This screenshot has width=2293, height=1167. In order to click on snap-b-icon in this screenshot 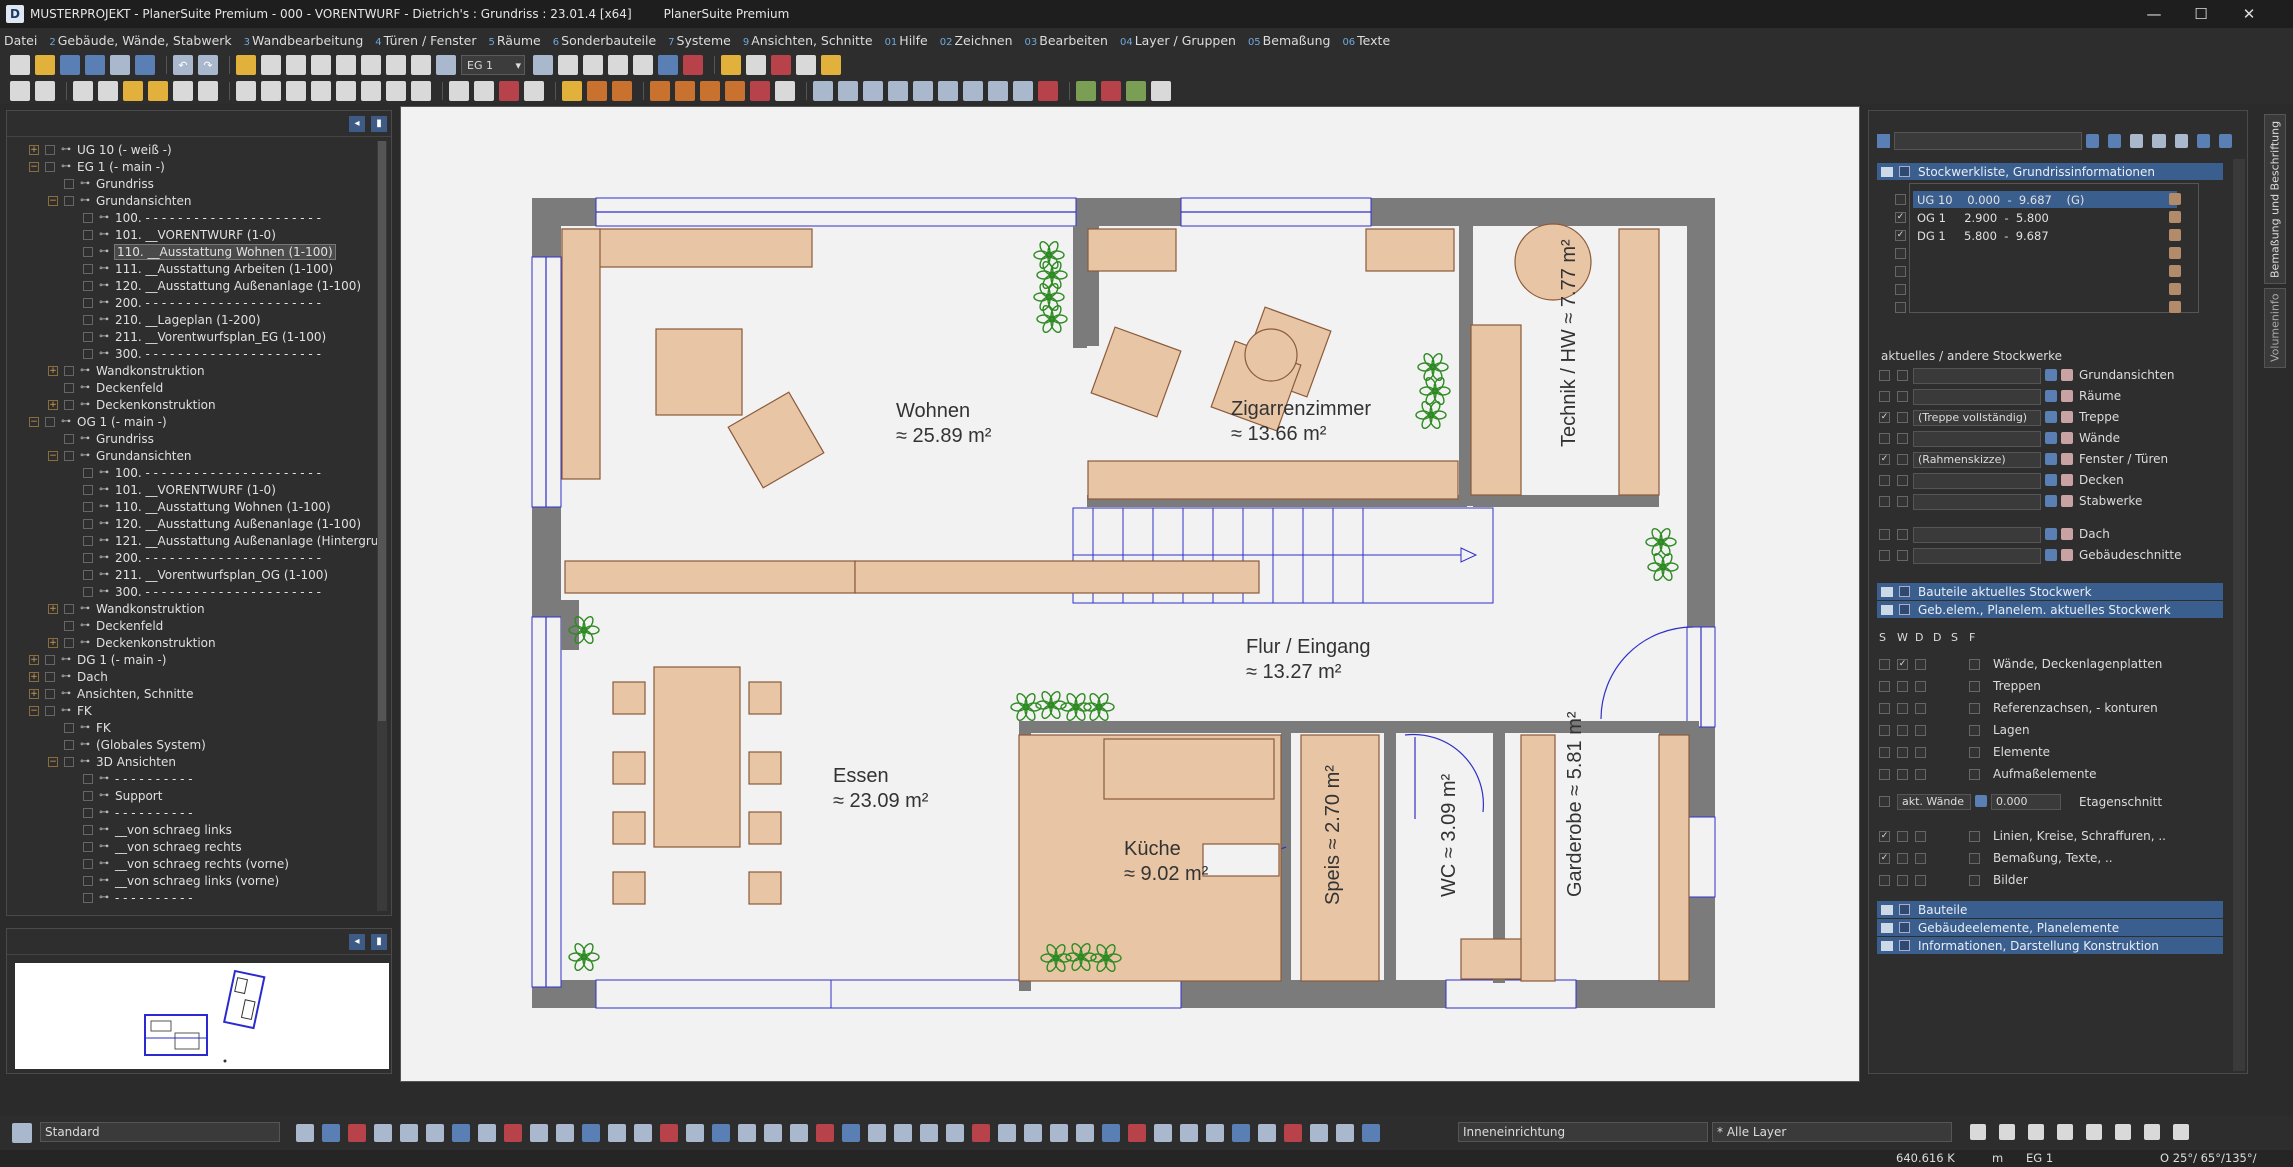, I will do `click(1189, 1133)`.